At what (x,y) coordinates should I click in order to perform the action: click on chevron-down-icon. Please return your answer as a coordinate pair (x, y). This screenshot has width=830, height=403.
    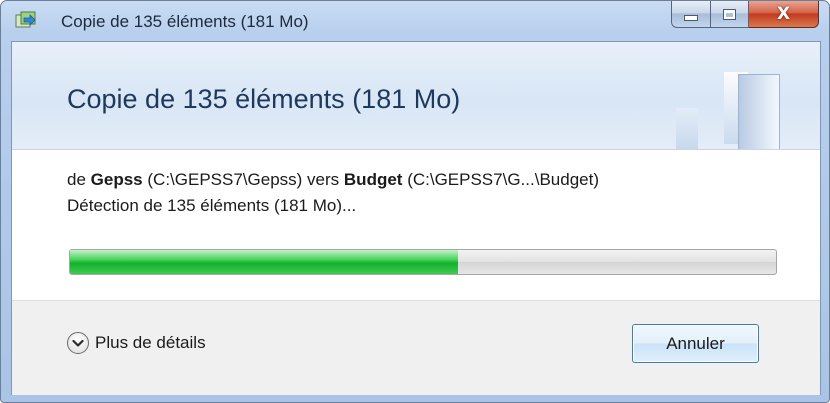
    Looking at the image, I should click on (78, 343).